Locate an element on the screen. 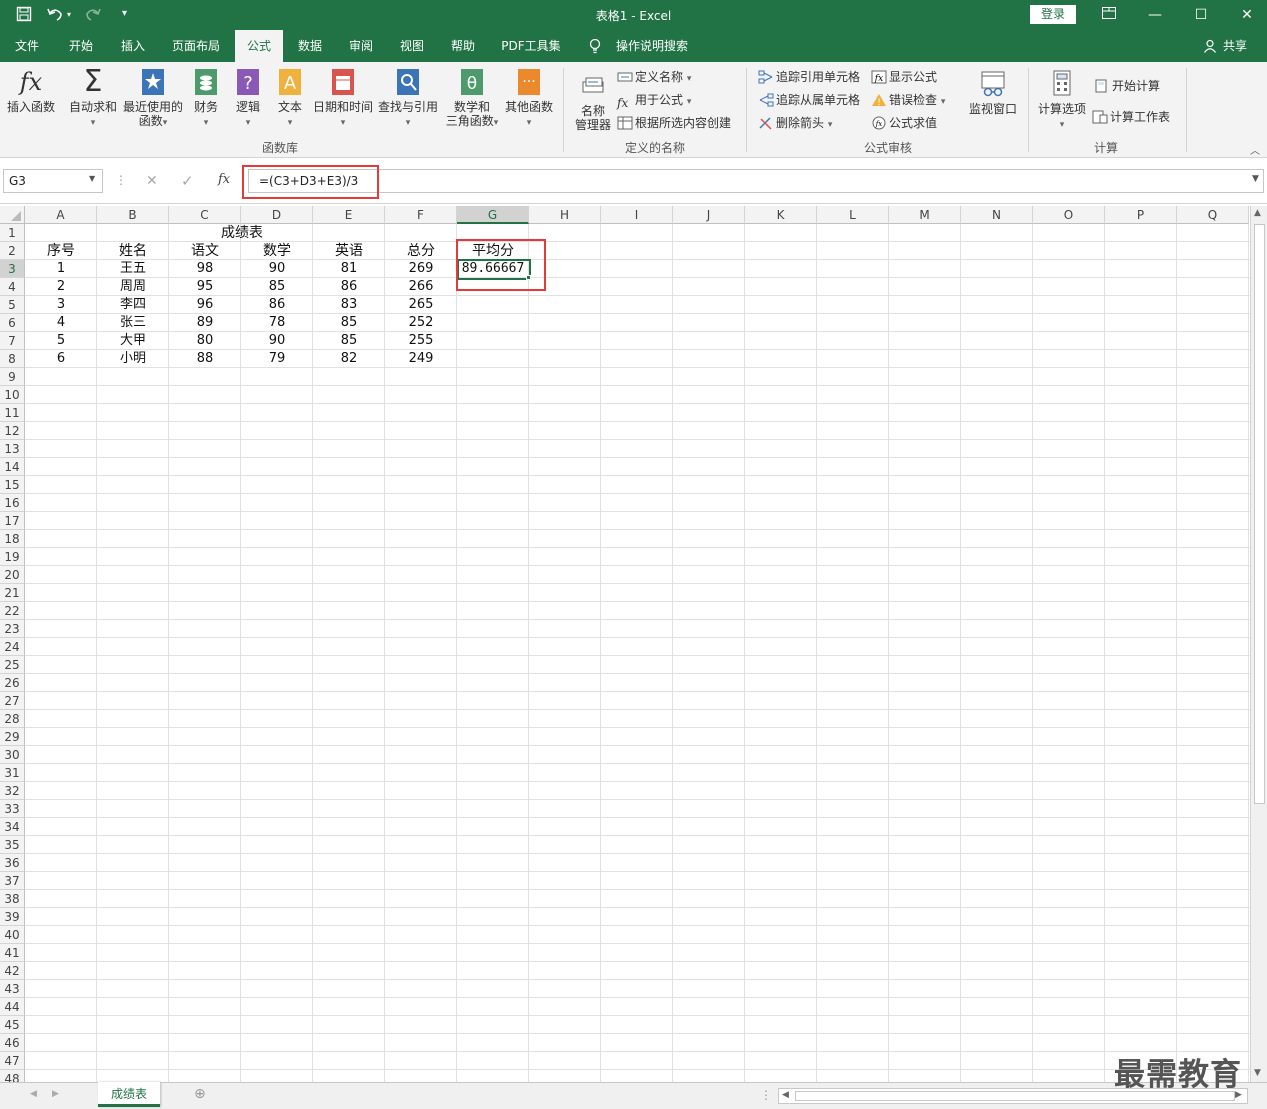  define-name-button: 定义名称 ▾ is located at coordinates (654, 77).